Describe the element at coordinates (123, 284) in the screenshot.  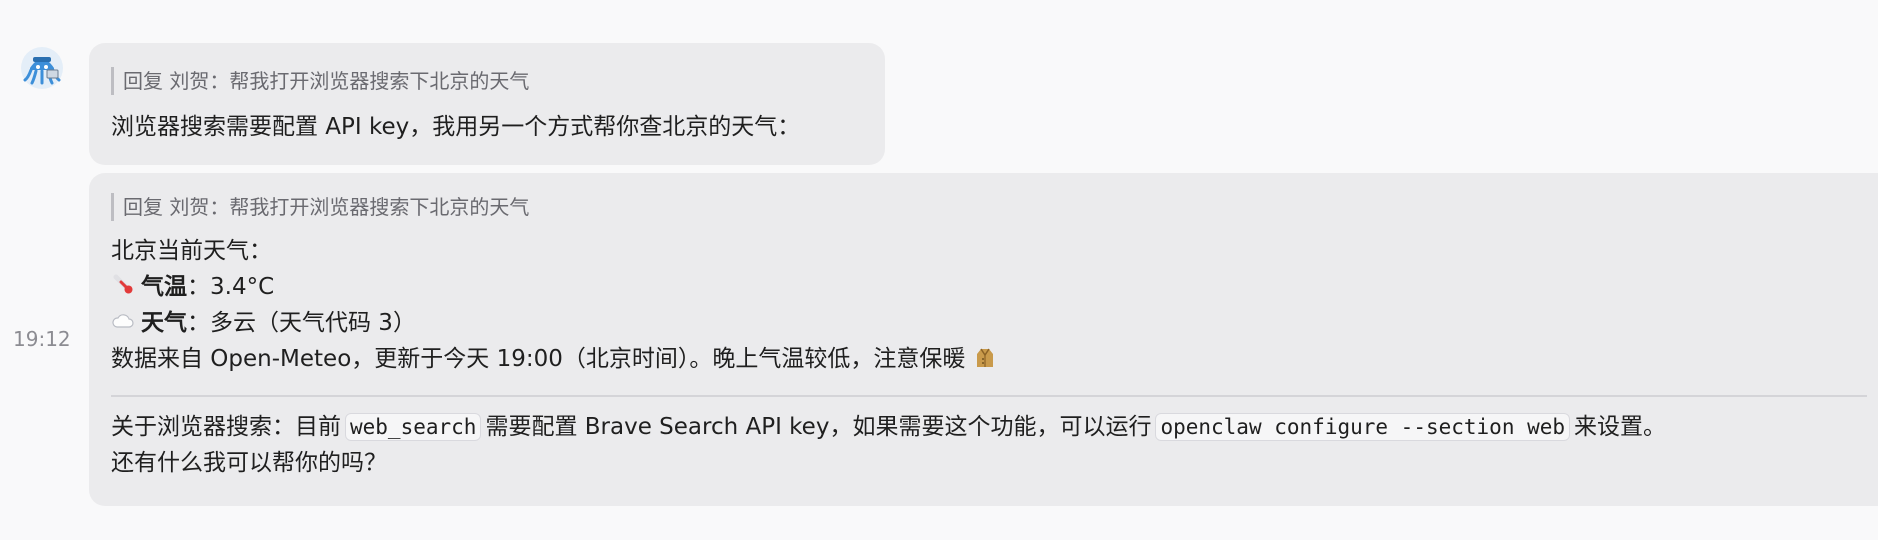
I see `thermometer-icon` at that location.